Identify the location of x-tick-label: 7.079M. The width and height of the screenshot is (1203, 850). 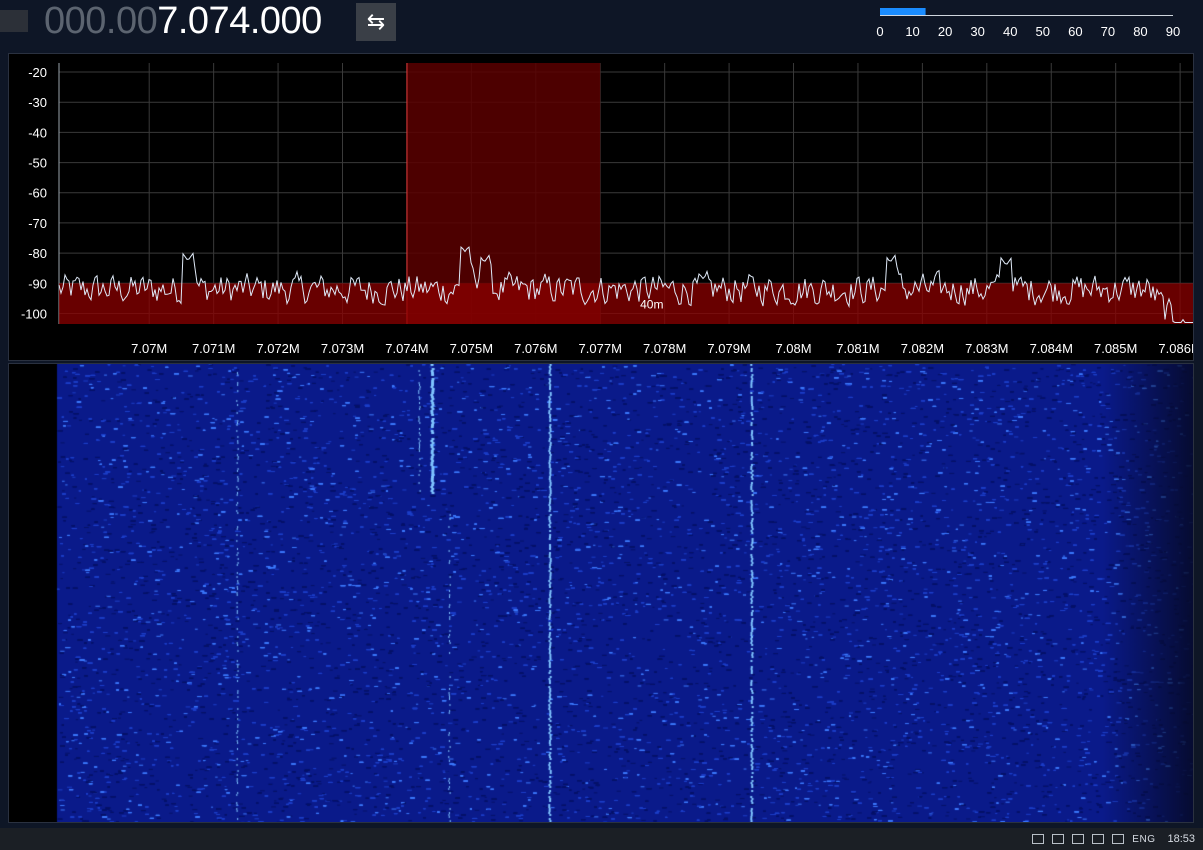
(728, 348).